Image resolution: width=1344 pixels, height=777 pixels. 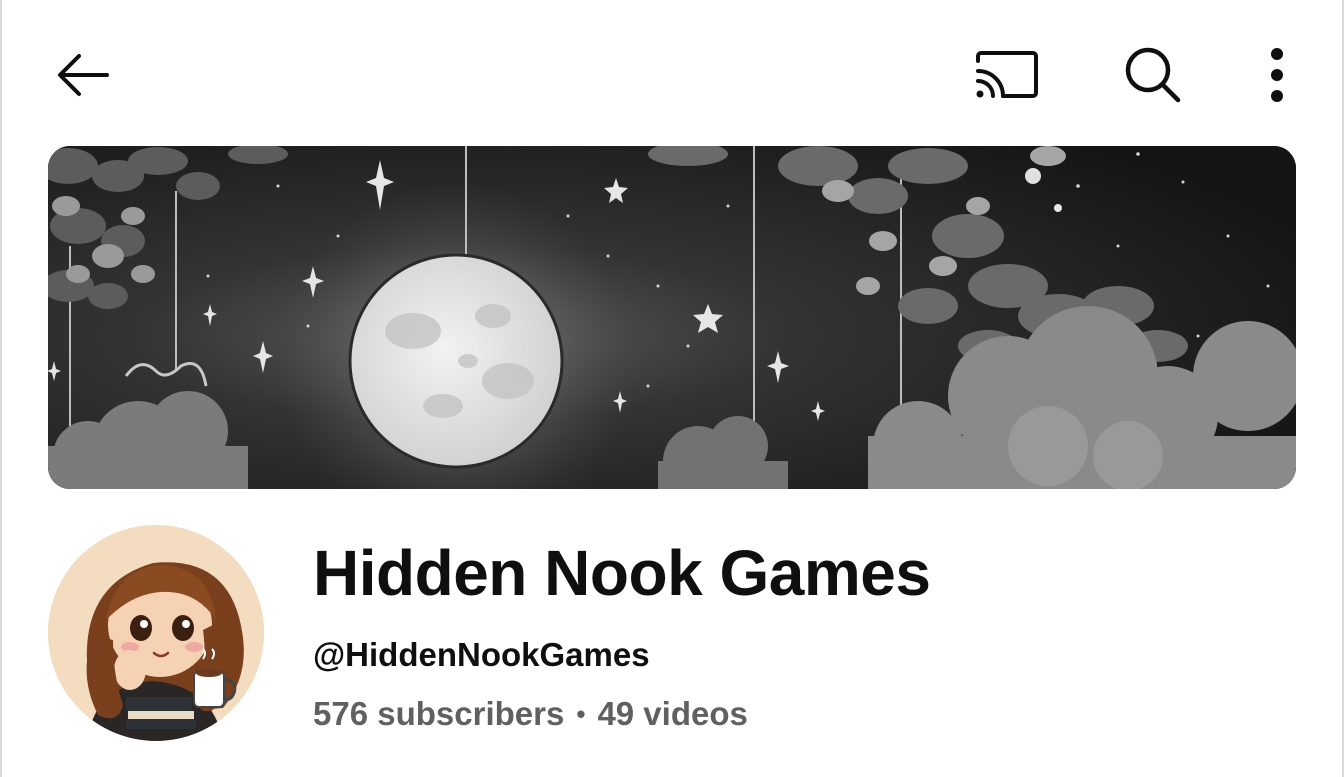 I want to click on channel-avatar, so click(x=156, y=633).